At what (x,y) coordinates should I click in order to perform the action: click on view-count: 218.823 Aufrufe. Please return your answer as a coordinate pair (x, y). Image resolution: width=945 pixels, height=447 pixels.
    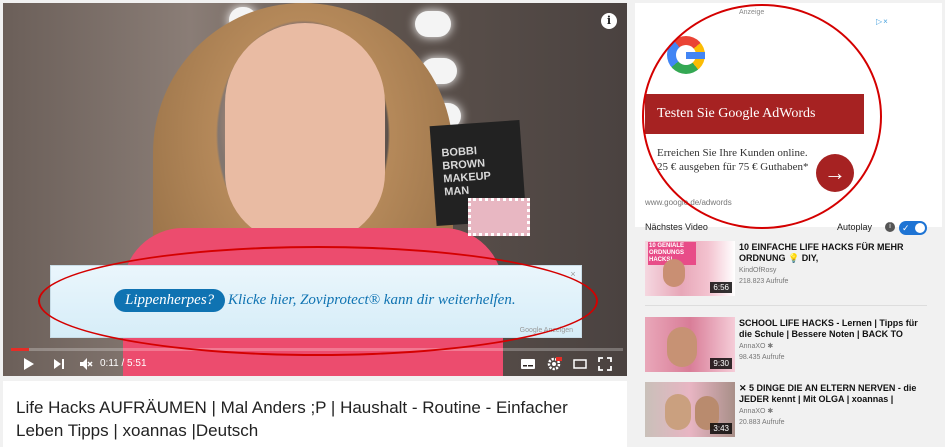
    Looking at the image, I should click on (764, 281).